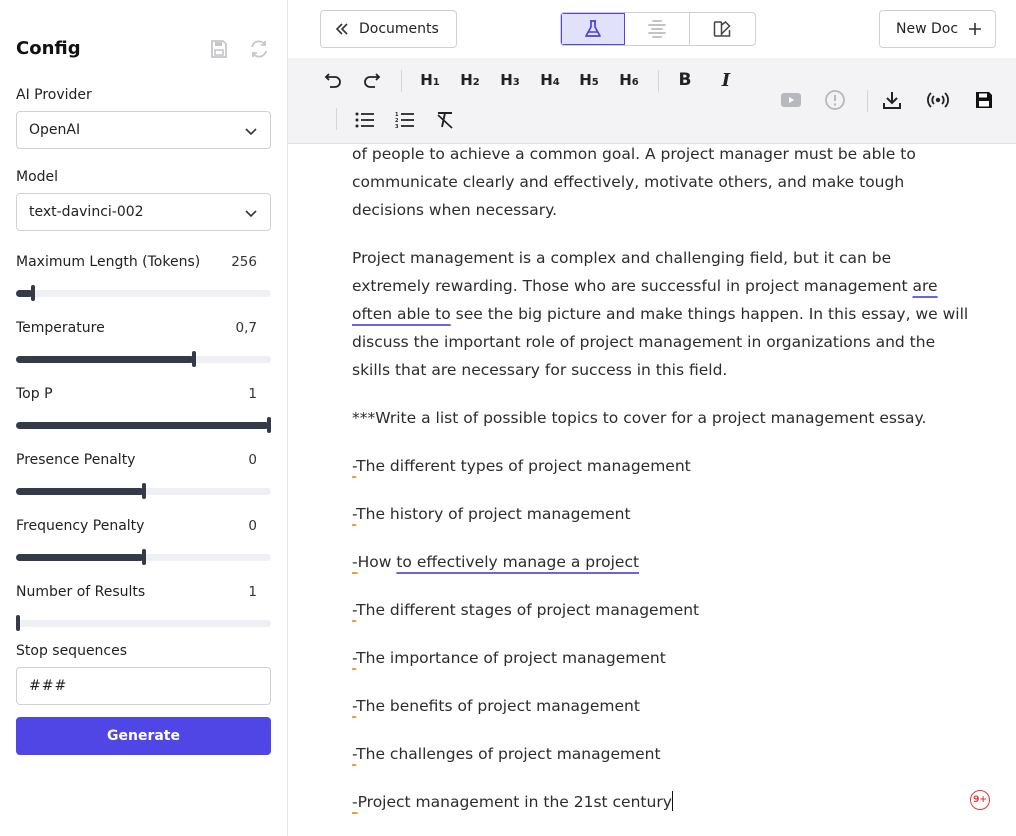 This screenshot has height=836, width=1016. I want to click on max-length-label: Maximum Length (Tokens), so click(108, 262).